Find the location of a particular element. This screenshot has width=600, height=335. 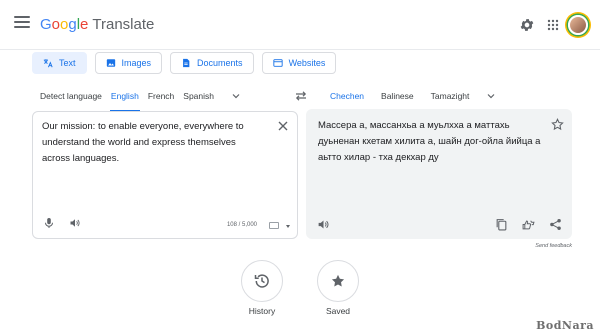

character-count: 108 / 5,000 is located at coordinates (241, 225).